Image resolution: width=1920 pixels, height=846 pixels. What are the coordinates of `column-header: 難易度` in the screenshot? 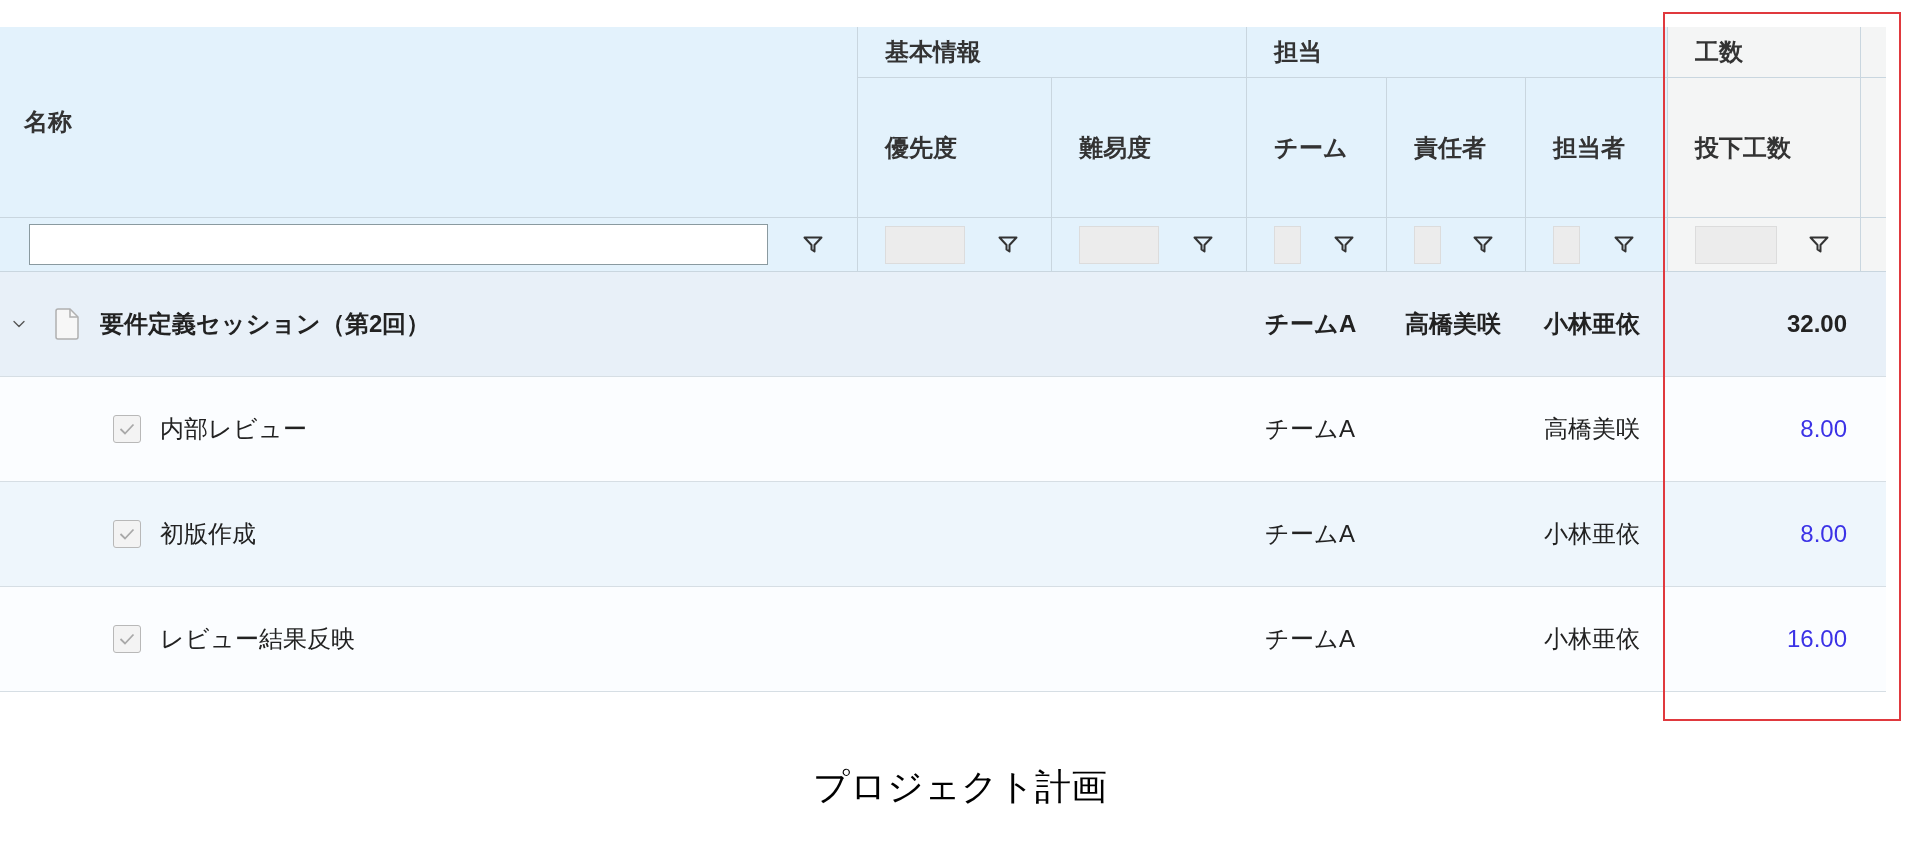 It's located at (1149, 148).